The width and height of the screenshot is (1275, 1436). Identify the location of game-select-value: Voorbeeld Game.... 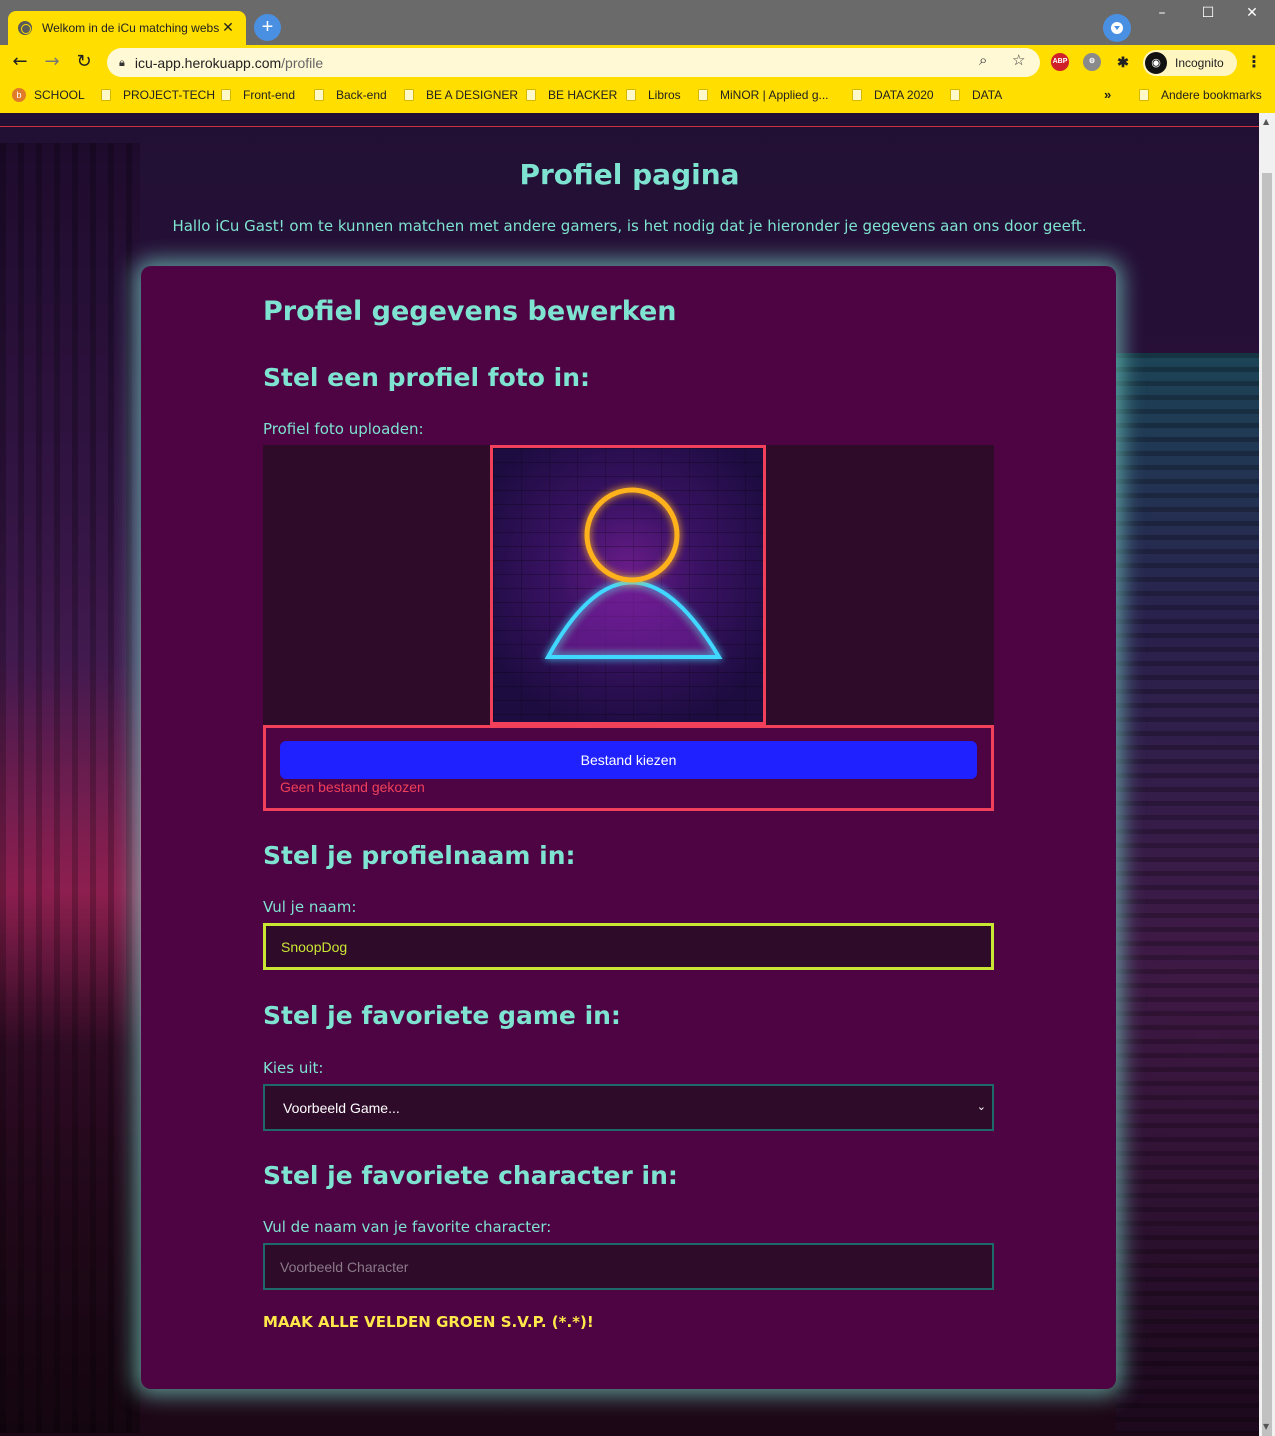
(341, 1107).